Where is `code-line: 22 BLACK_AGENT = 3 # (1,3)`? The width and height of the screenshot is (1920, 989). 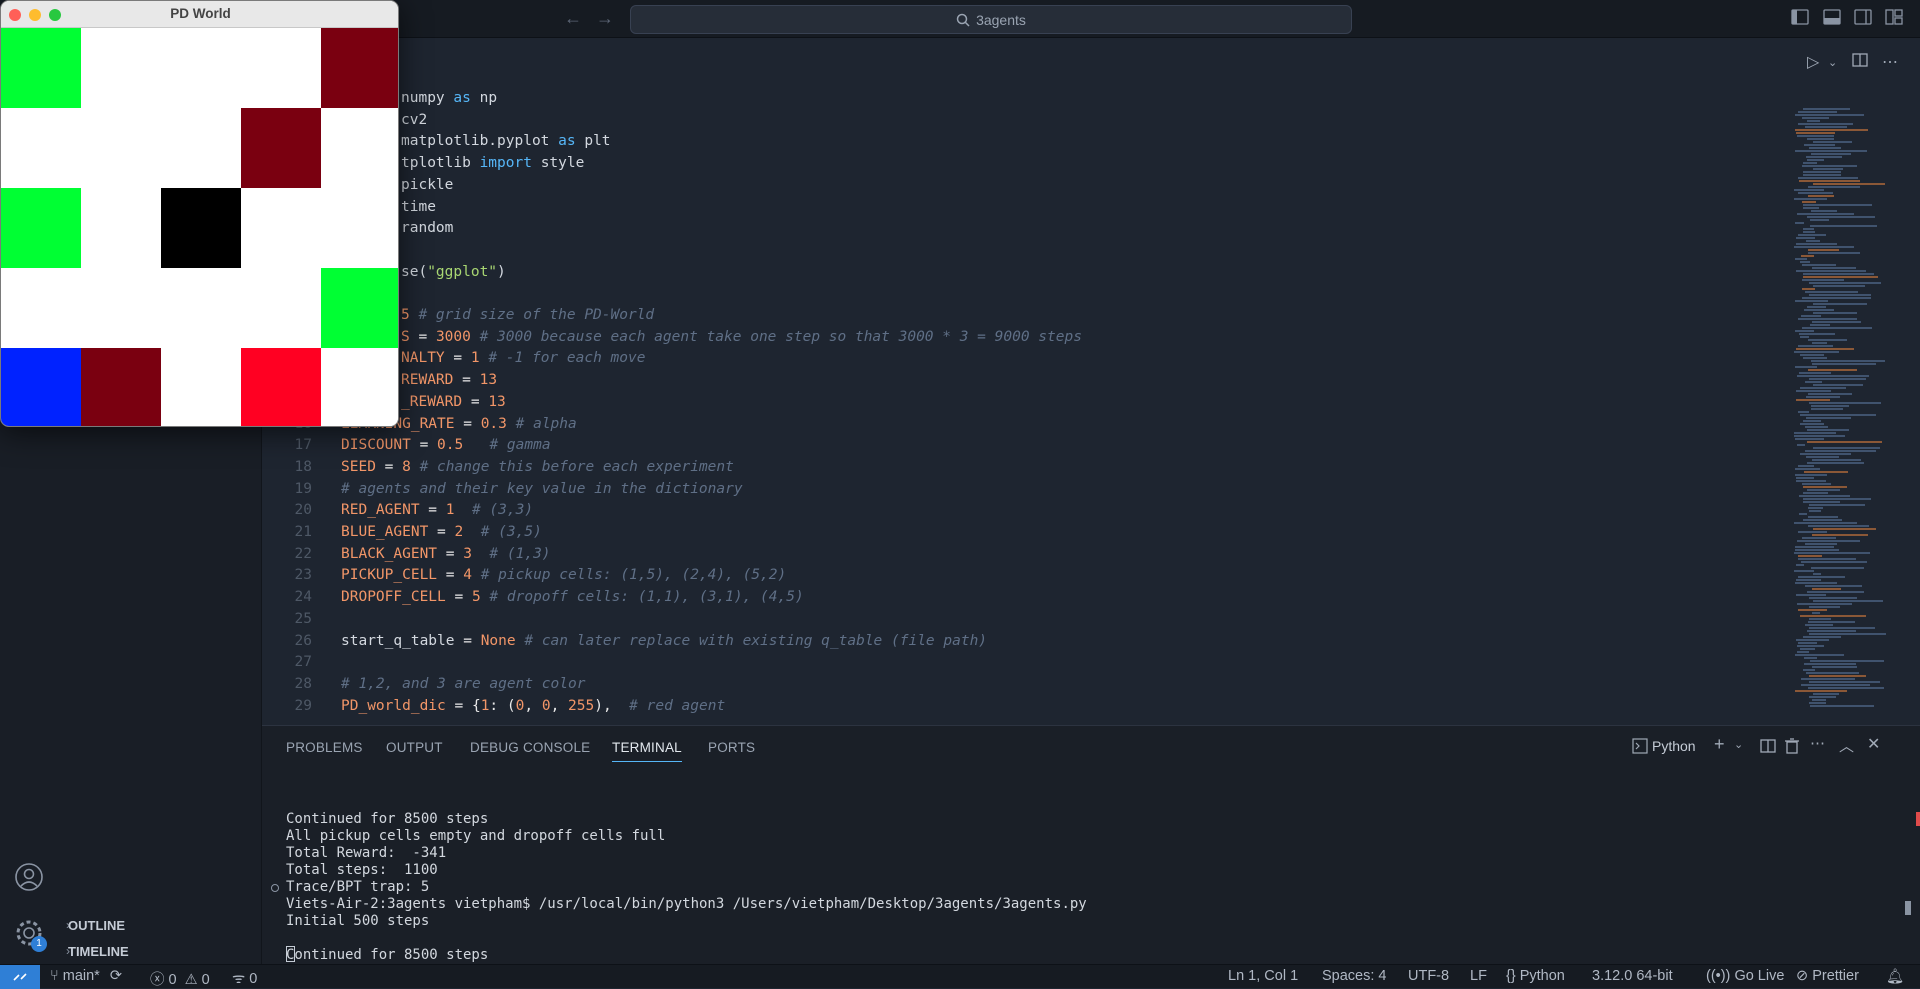
code-line: 22 BLACK_AGENT = 3 # (1,3) is located at coordinates (1028, 555).